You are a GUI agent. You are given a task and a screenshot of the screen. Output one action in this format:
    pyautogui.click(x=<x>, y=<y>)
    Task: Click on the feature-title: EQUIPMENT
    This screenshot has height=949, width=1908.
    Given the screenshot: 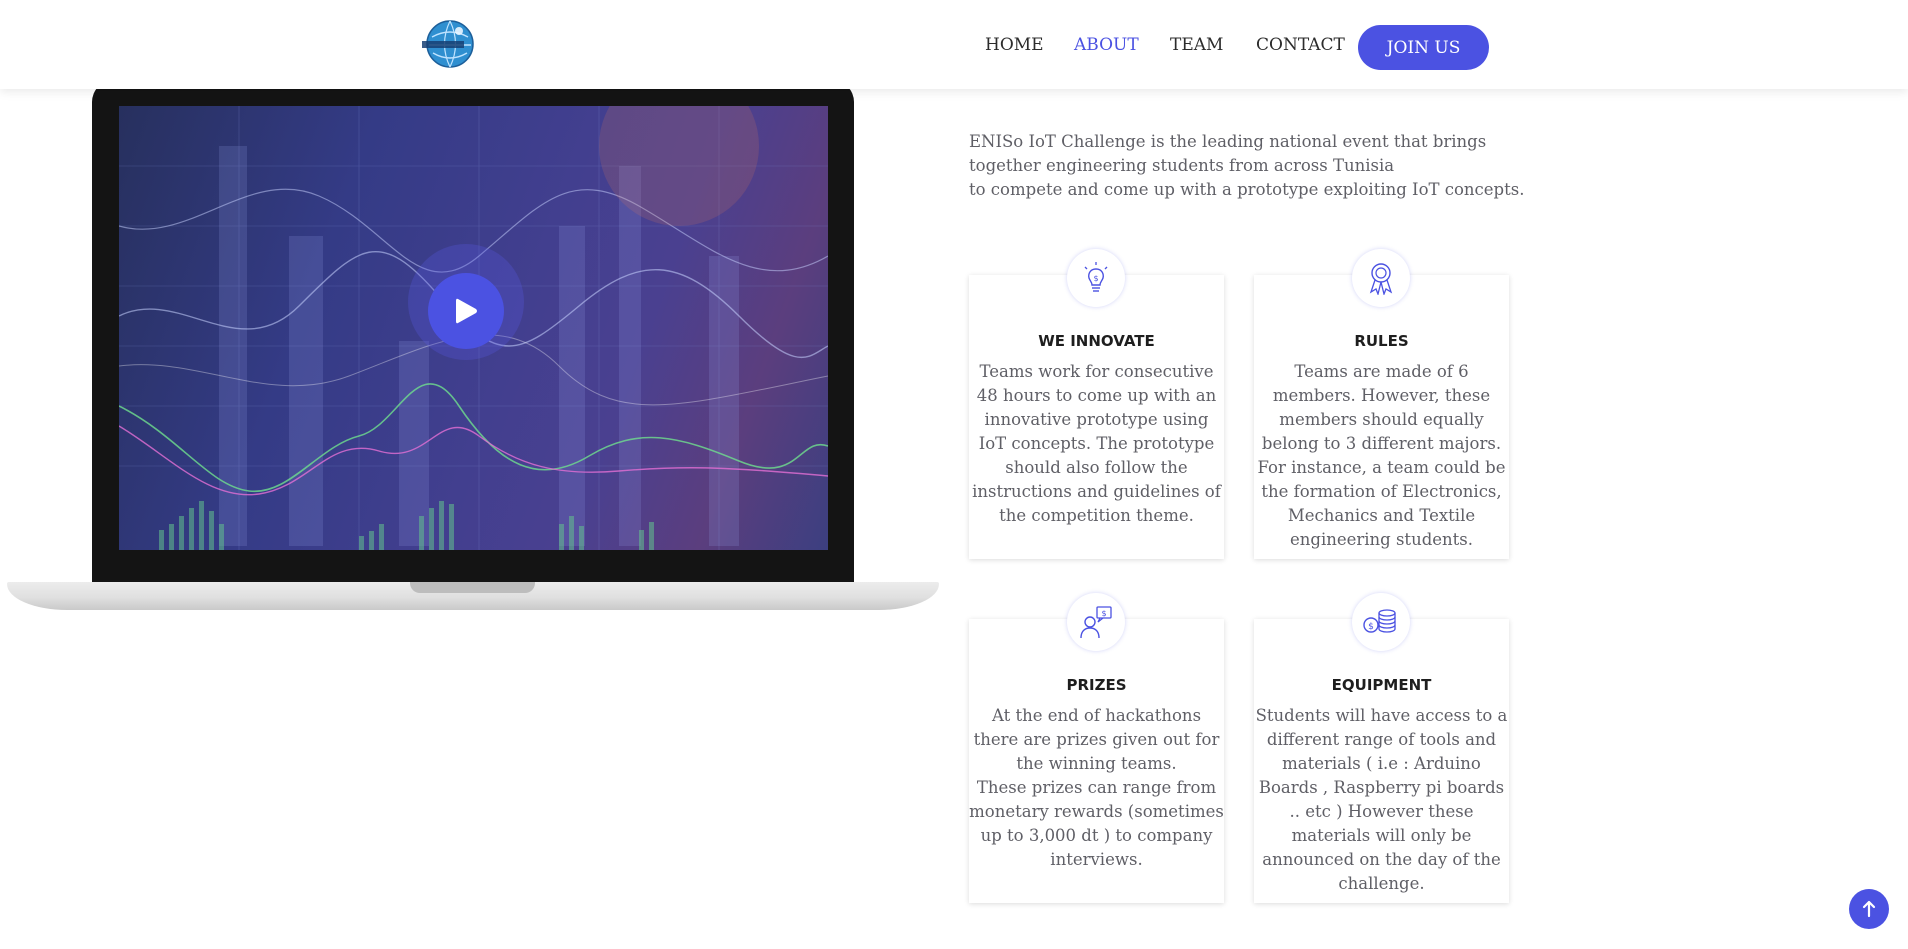 What is the action you would take?
    pyautogui.click(x=1381, y=685)
    